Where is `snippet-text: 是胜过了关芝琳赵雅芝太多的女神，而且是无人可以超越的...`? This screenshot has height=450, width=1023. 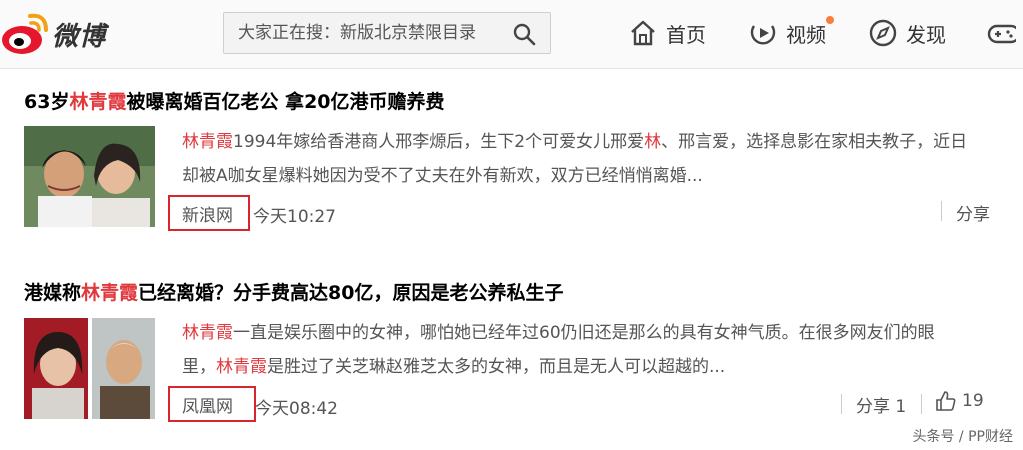 snippet-text: 是胜过了关芝琳赵雅芝太多的女神，而且是无人可以超越的... is located at coordinates (496, 367).